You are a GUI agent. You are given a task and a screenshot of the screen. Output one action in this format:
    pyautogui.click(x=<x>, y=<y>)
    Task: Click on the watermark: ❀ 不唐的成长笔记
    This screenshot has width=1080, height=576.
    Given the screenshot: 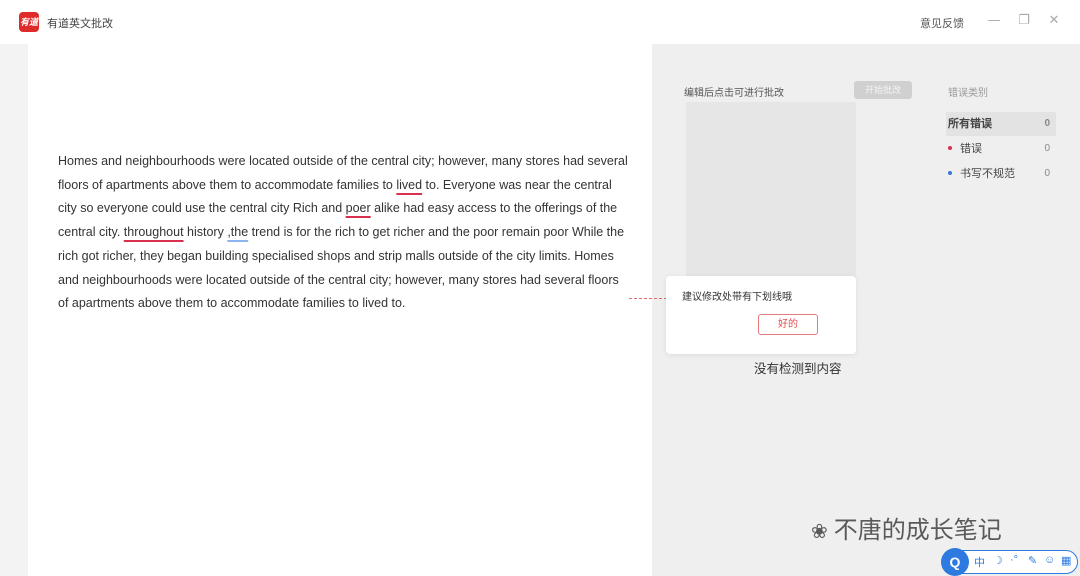 What is the action you would take?
    pyautogui.click(x=906, y=527)
    